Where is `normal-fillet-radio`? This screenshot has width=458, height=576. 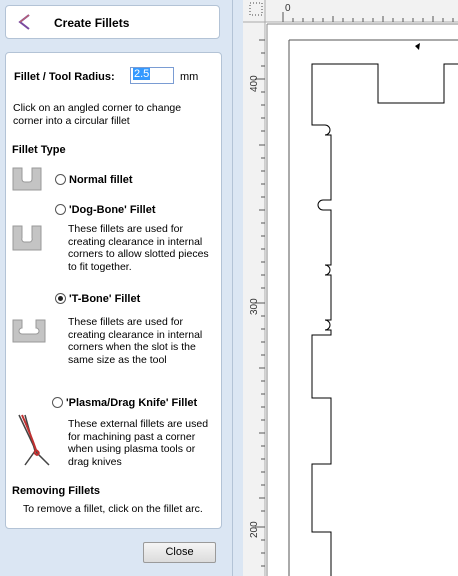
normal-fillet-radio is located at coordinates (60, 179).